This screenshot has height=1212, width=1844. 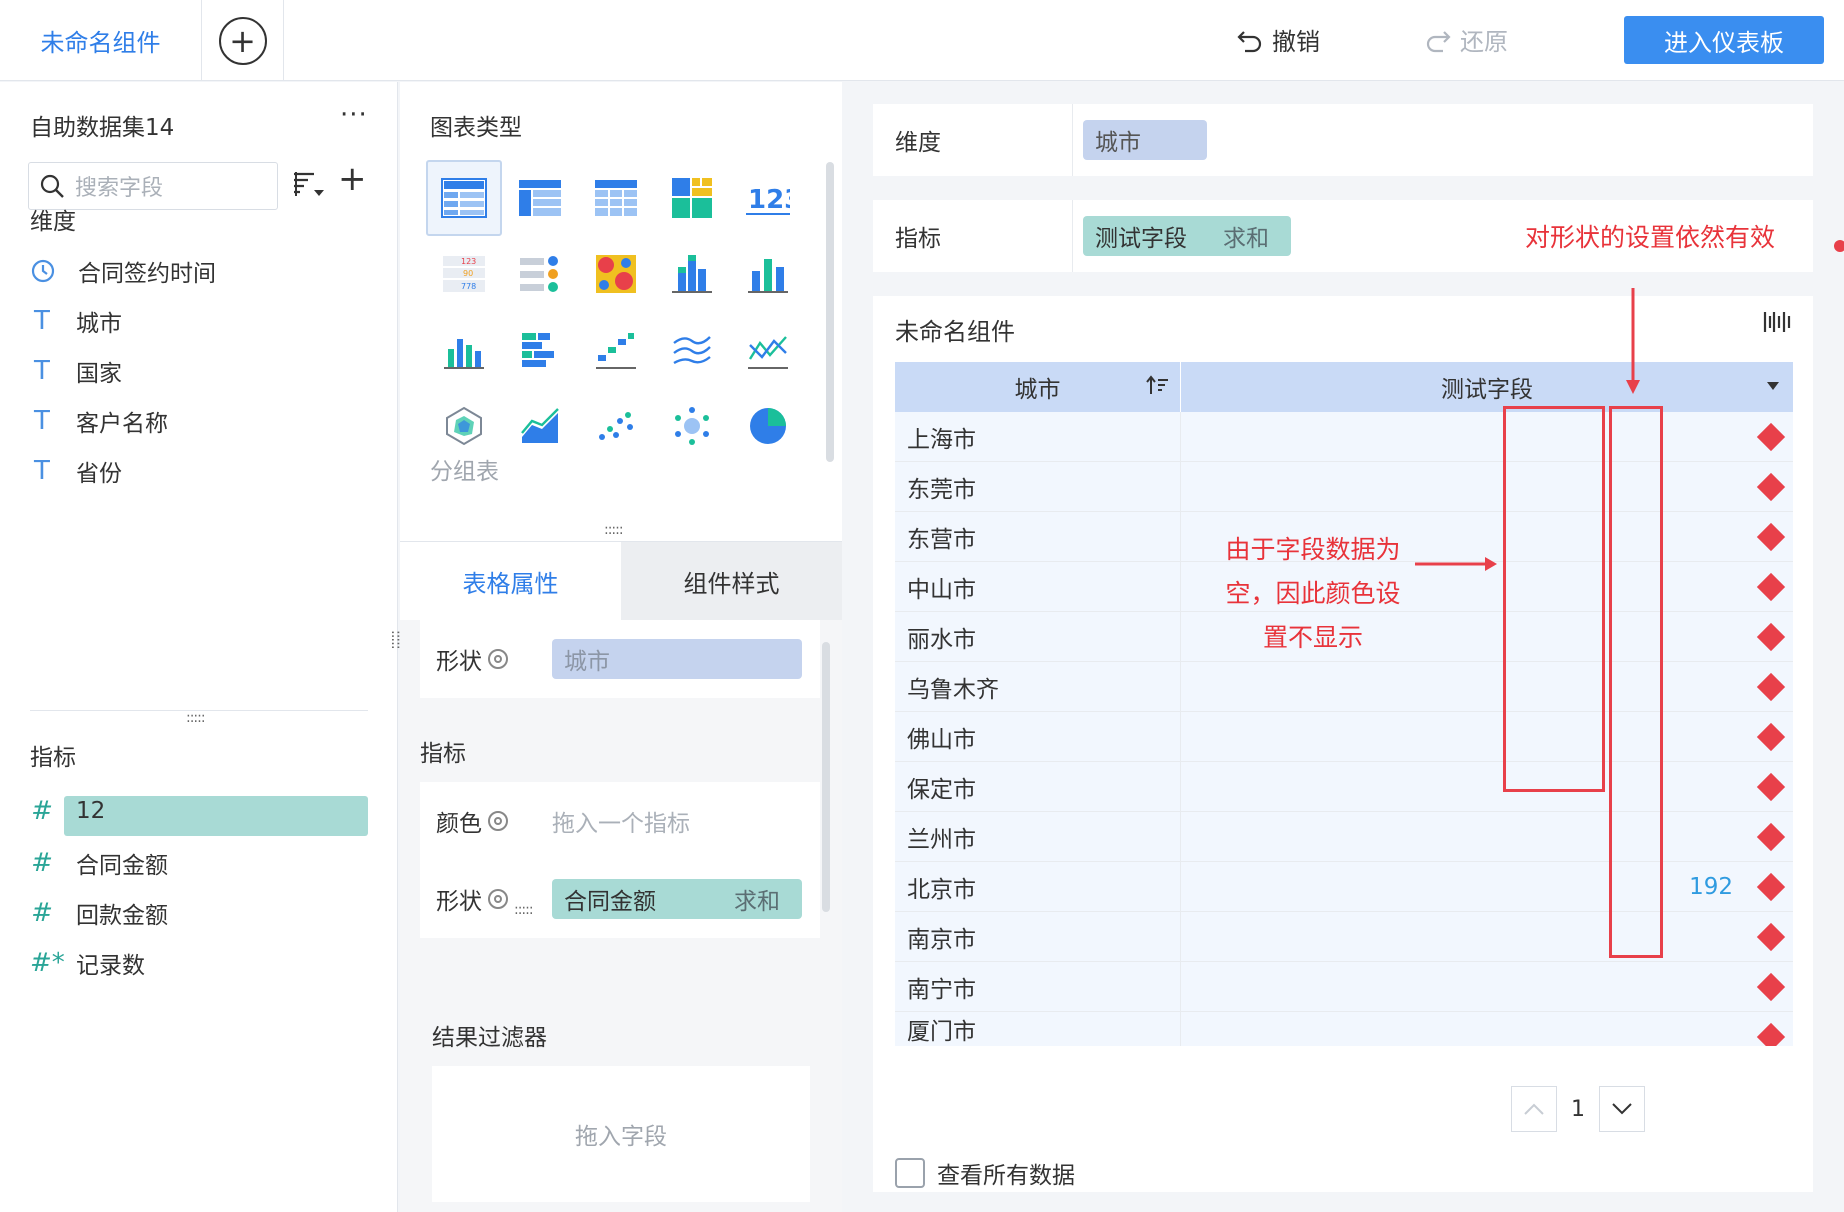 I want to click on number-type-icon: #, so click(x=42, y=913).